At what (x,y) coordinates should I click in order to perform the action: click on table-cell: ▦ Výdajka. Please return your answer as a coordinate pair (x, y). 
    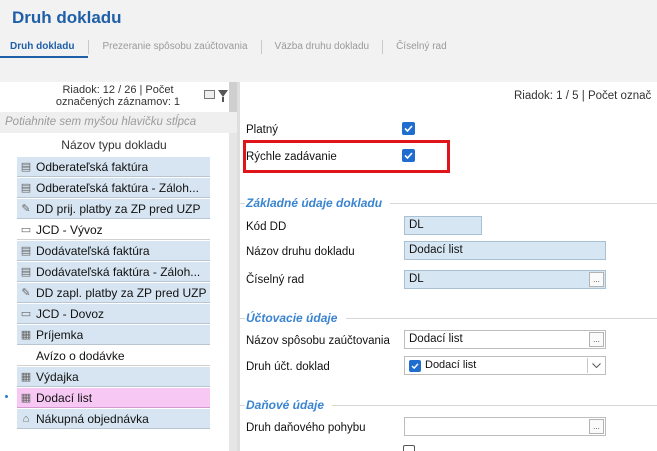
    Looking at the image, I should click on (113, 376).